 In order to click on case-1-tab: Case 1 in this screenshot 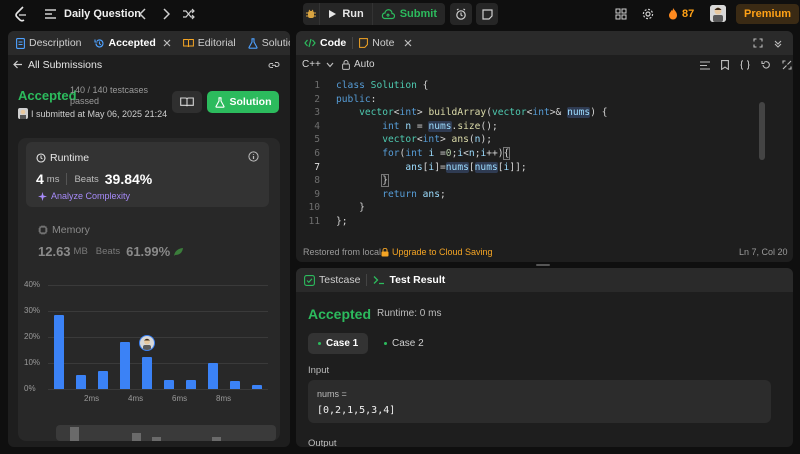, I will do `click(338, 343)`.